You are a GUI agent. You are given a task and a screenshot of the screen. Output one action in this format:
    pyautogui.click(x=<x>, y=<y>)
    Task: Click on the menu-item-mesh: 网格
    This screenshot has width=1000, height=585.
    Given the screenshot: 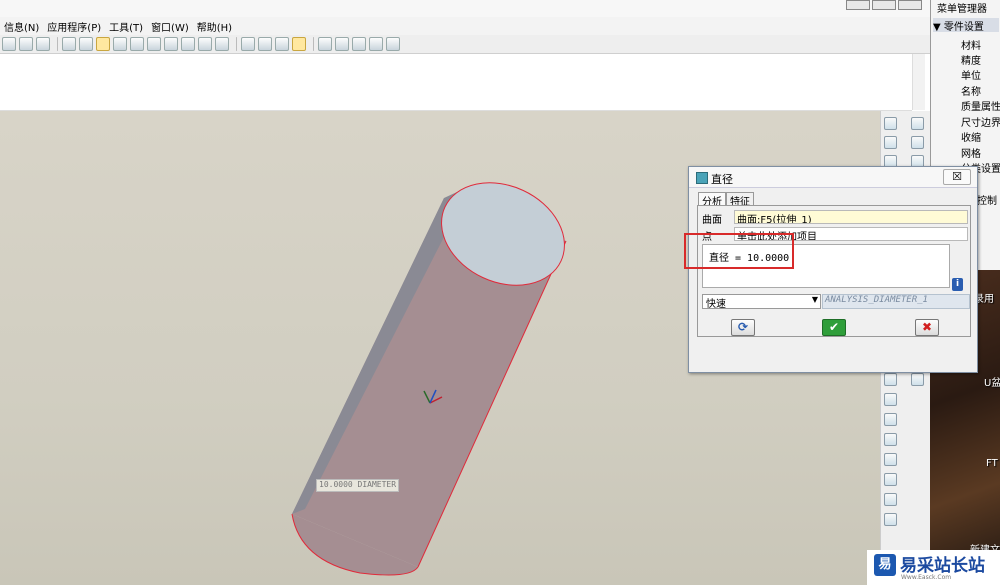 What is the action you would take?
    pyautogui.click(x=971, y=152)
    